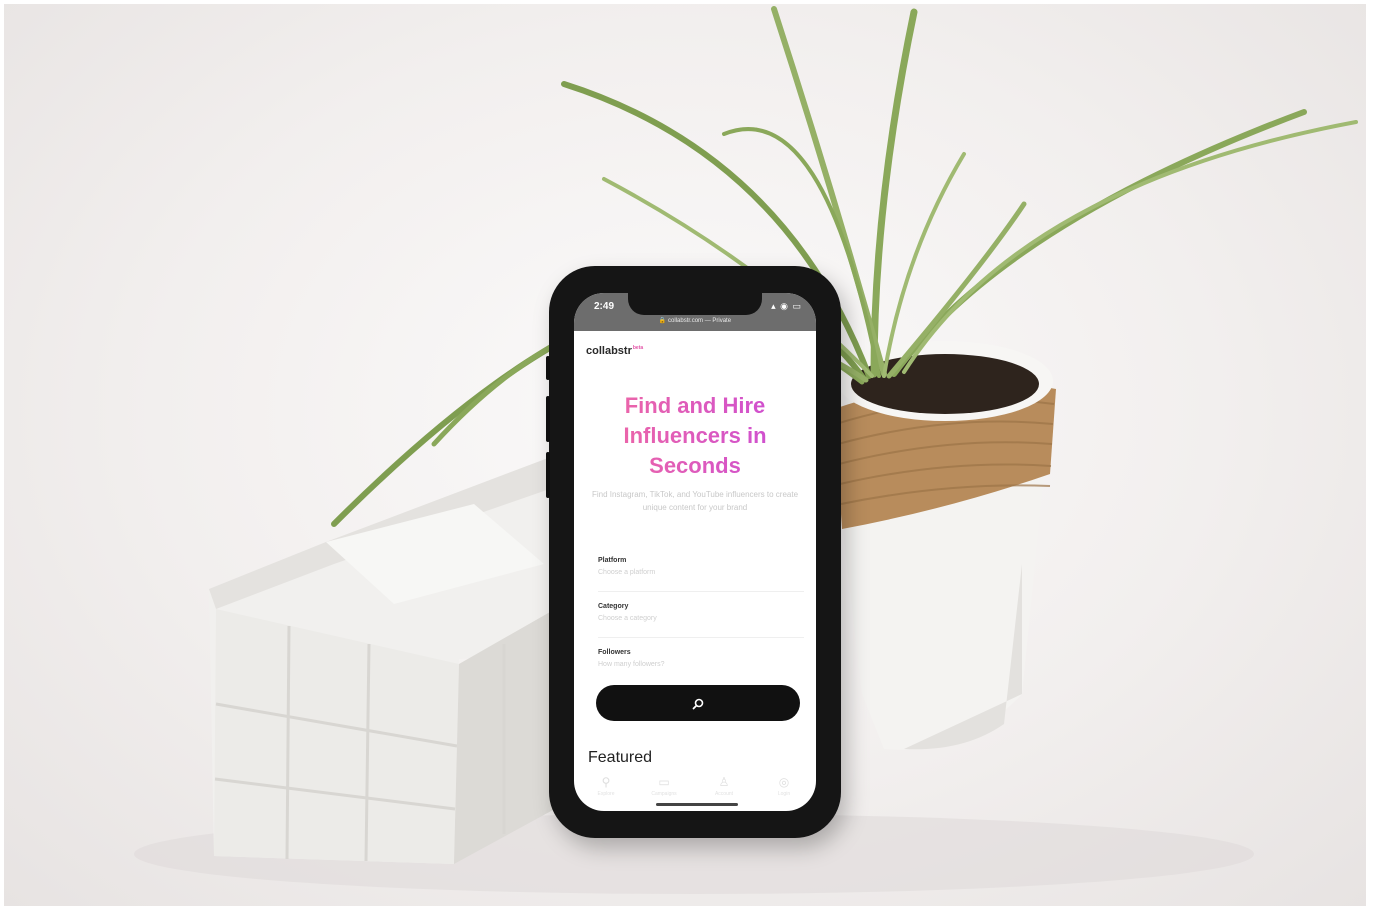 The image size is (1373, 908). I want to click on platform-label: Platform, so click(612, 560).